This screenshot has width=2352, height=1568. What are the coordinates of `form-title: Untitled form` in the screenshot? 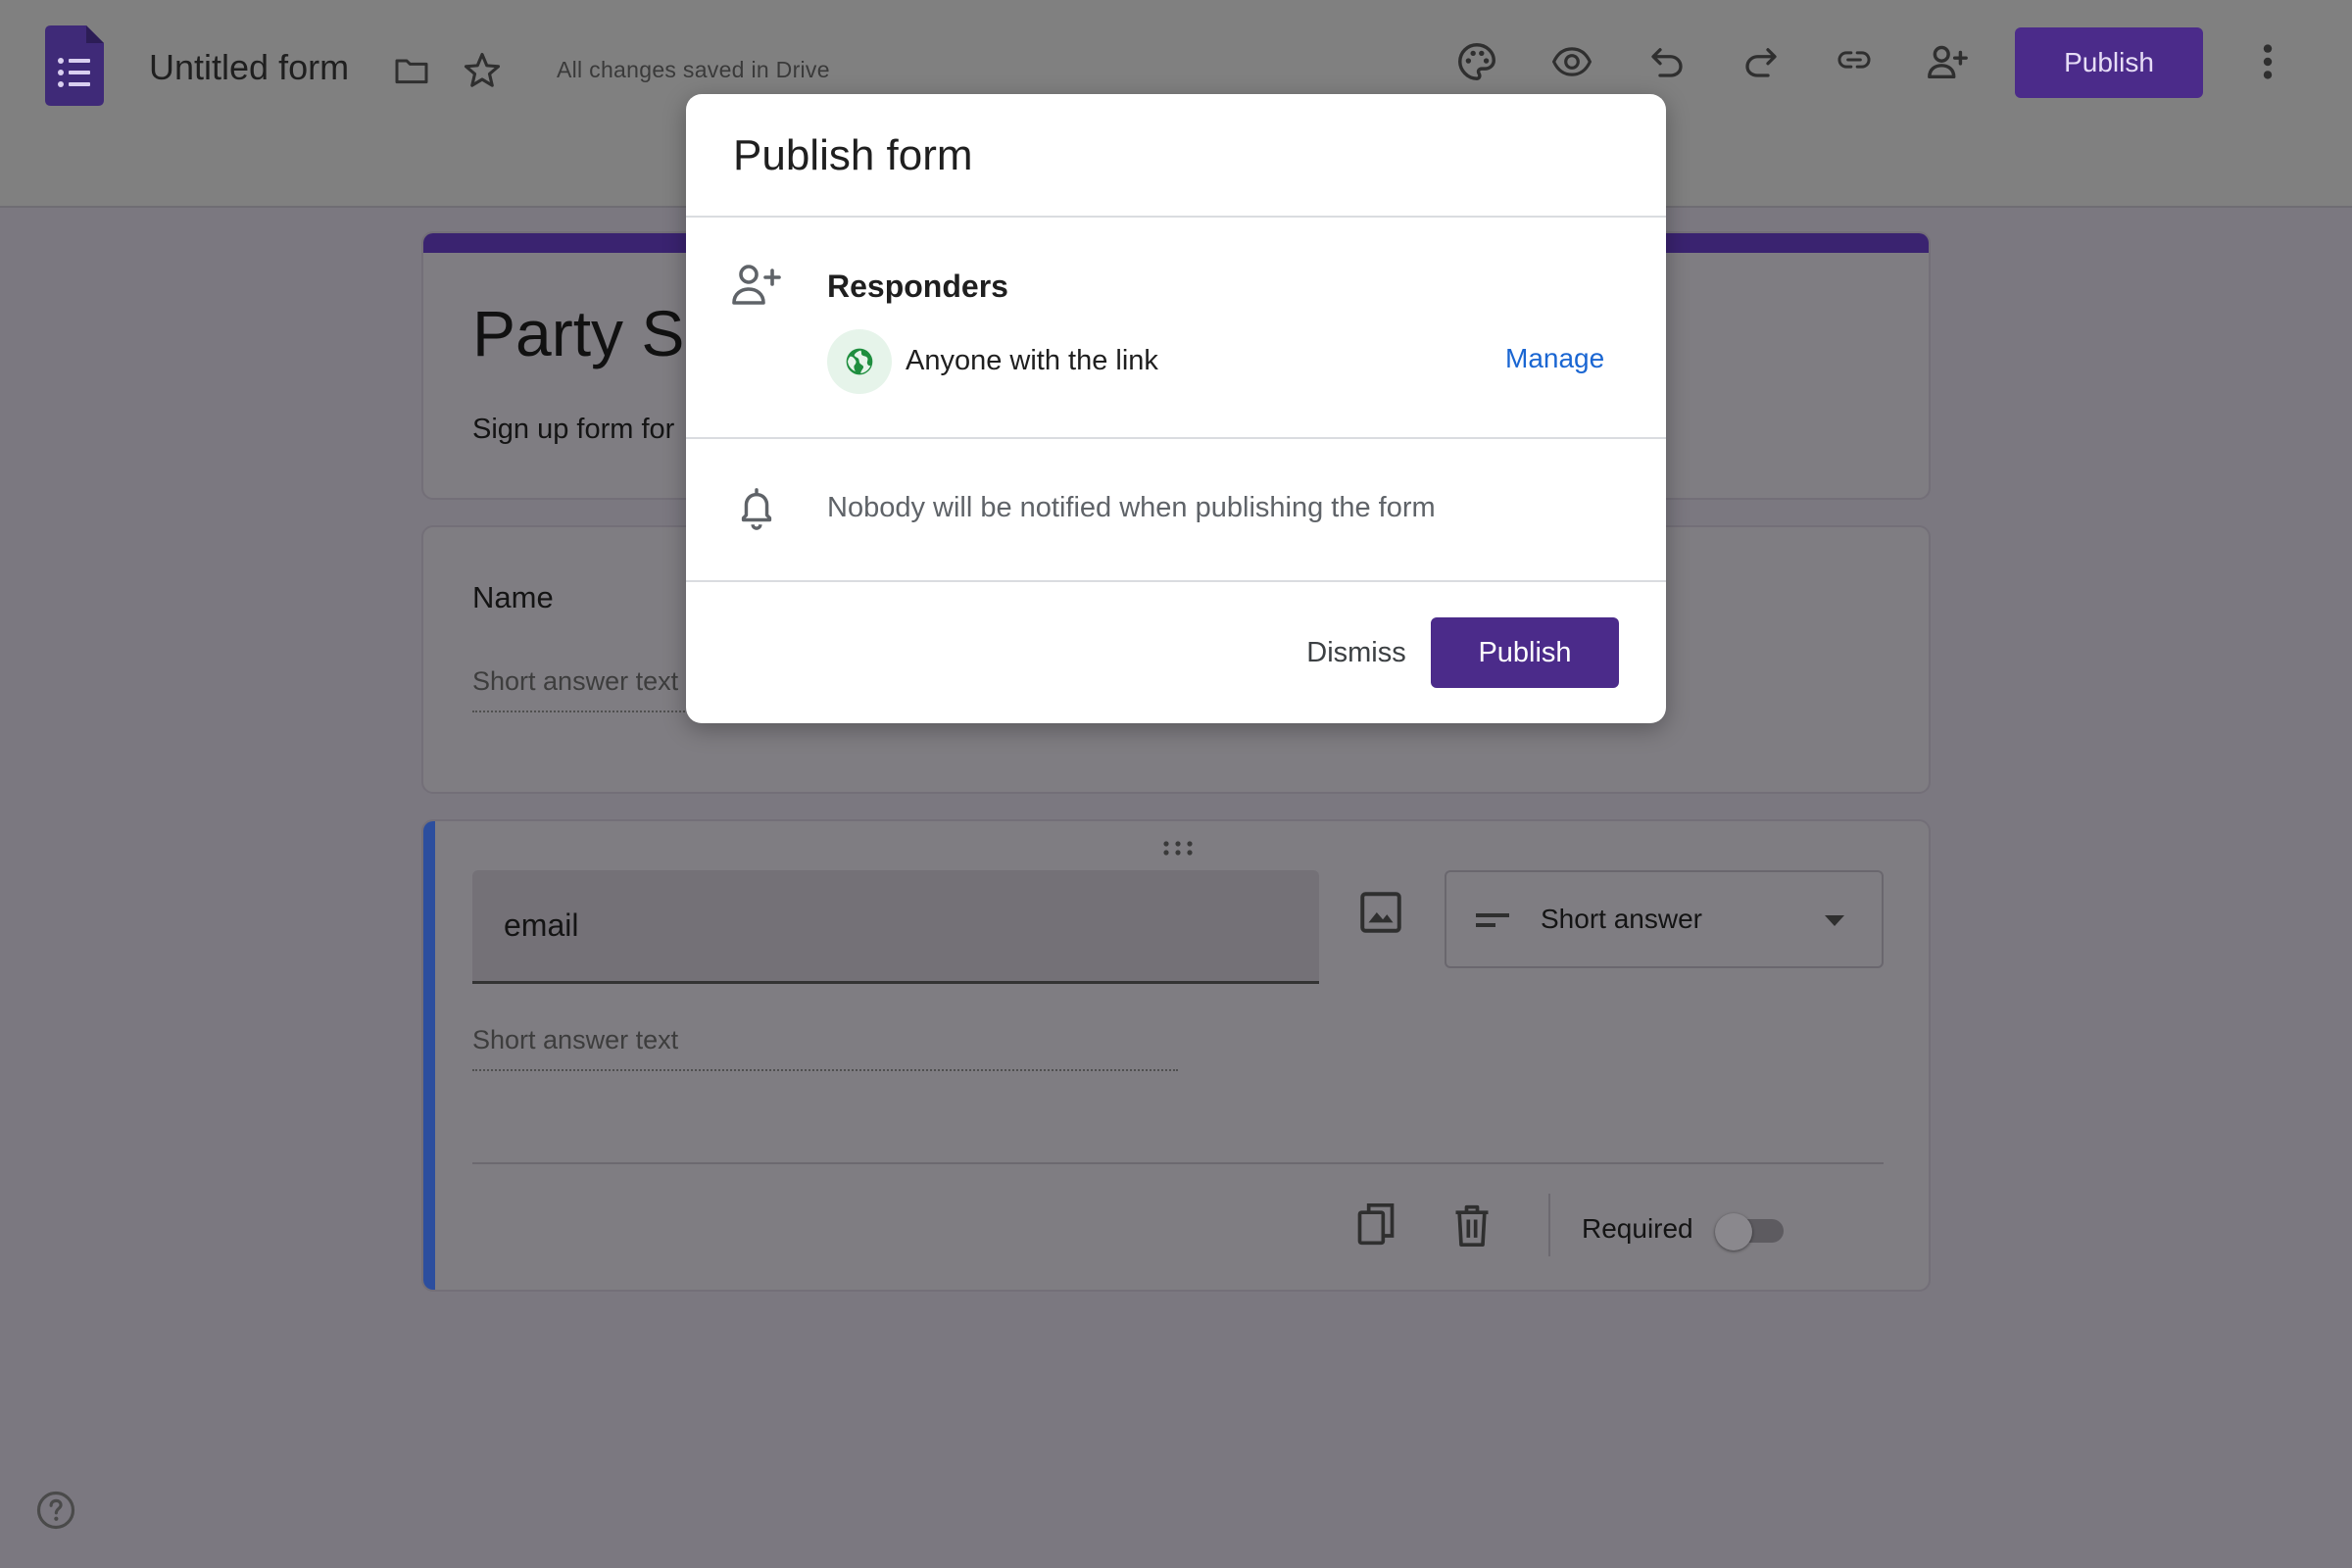 It's located at (249, 67).